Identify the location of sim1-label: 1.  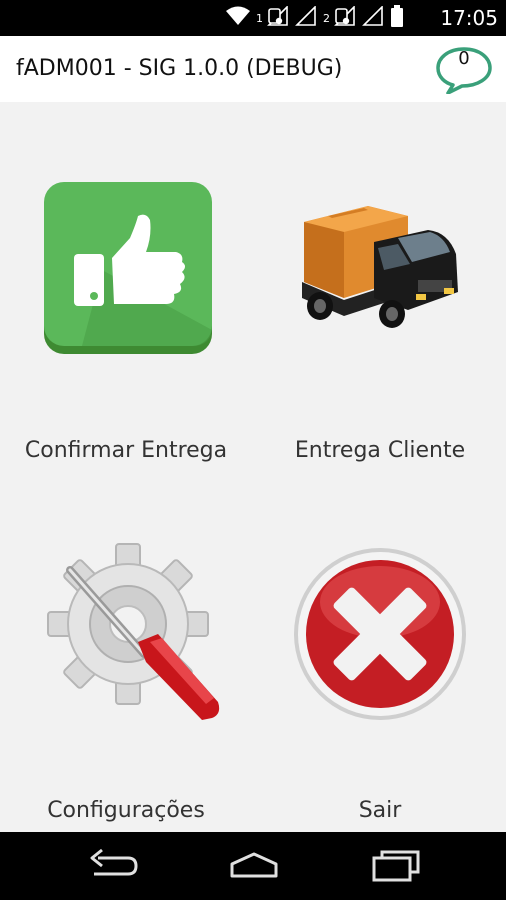
(259, 18).